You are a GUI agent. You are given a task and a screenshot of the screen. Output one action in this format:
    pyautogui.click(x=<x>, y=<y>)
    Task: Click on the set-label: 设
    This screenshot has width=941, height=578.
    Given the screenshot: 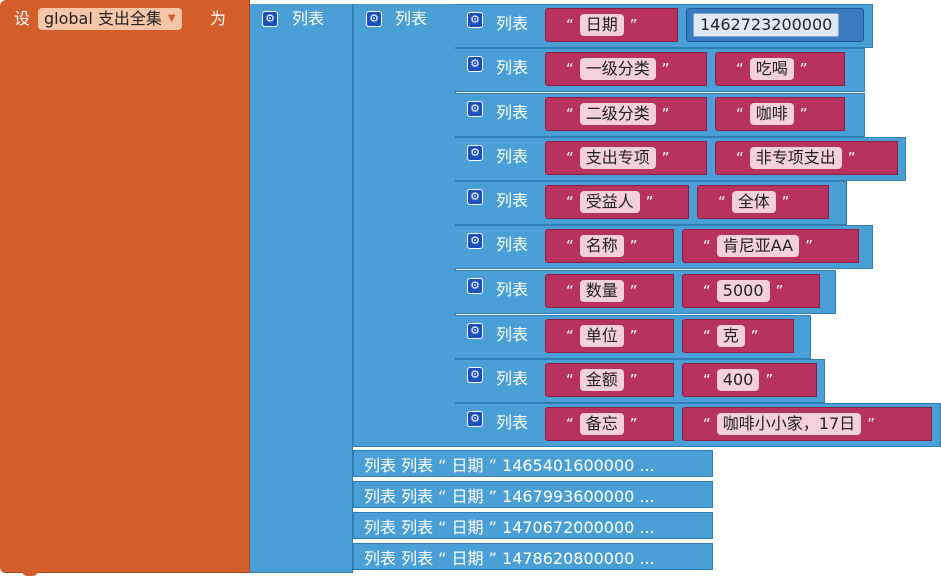 What is the action you would take?
    pyautogui.click(x=22, y=18)
    